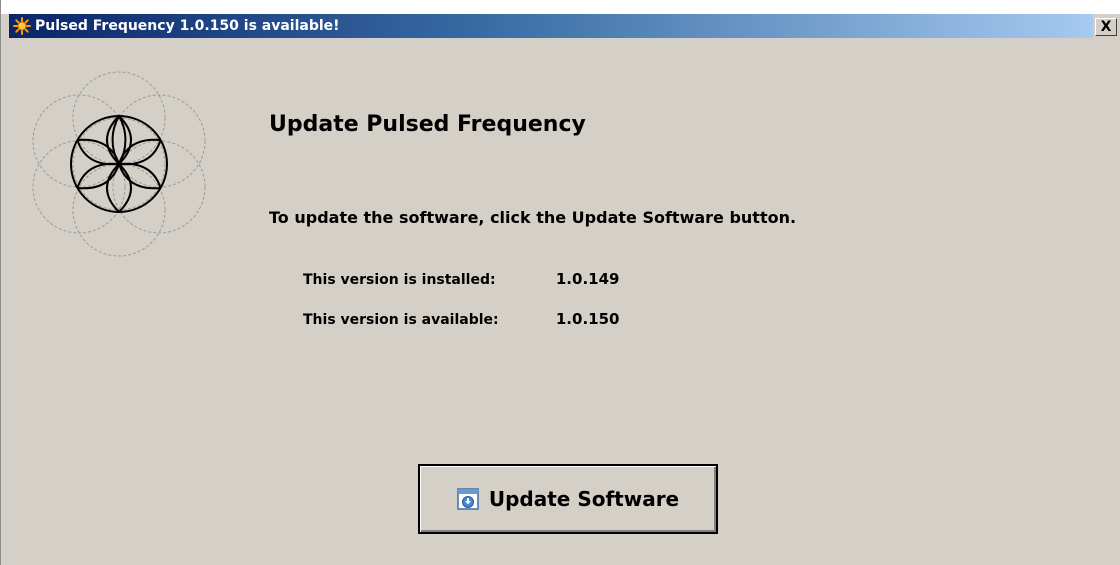 Image resolution: width=1120 pixels, height=565 pixels. Describe the element at coordinates (587, 319) in the screenshot. I see `available-version-value: 1.0.150` at that location.